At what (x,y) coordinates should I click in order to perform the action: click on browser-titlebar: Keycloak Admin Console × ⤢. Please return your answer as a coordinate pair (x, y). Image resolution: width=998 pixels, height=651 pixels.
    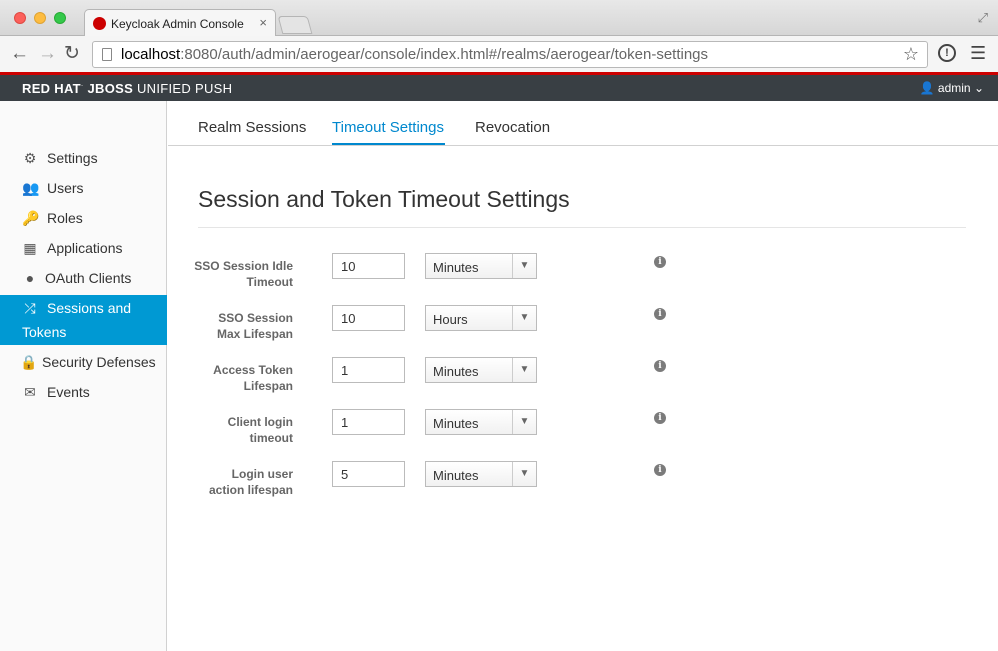
    Looking at the image, I should click on (499, 18).